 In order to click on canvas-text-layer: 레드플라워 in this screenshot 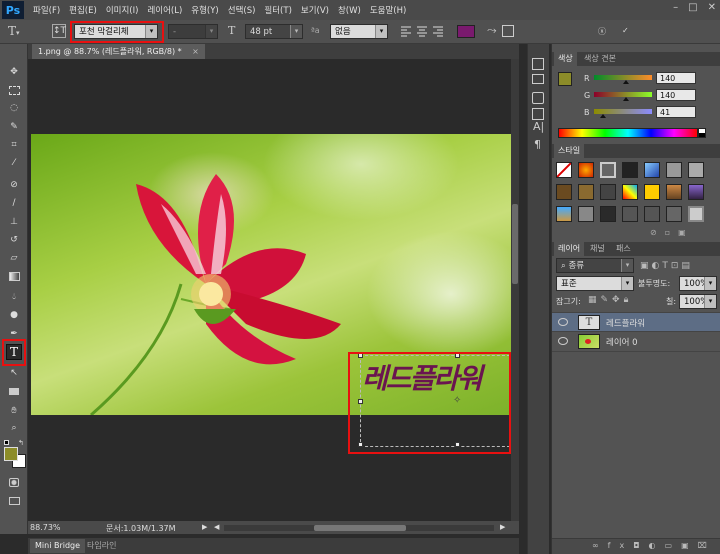, I will do `click(422, 377)`.